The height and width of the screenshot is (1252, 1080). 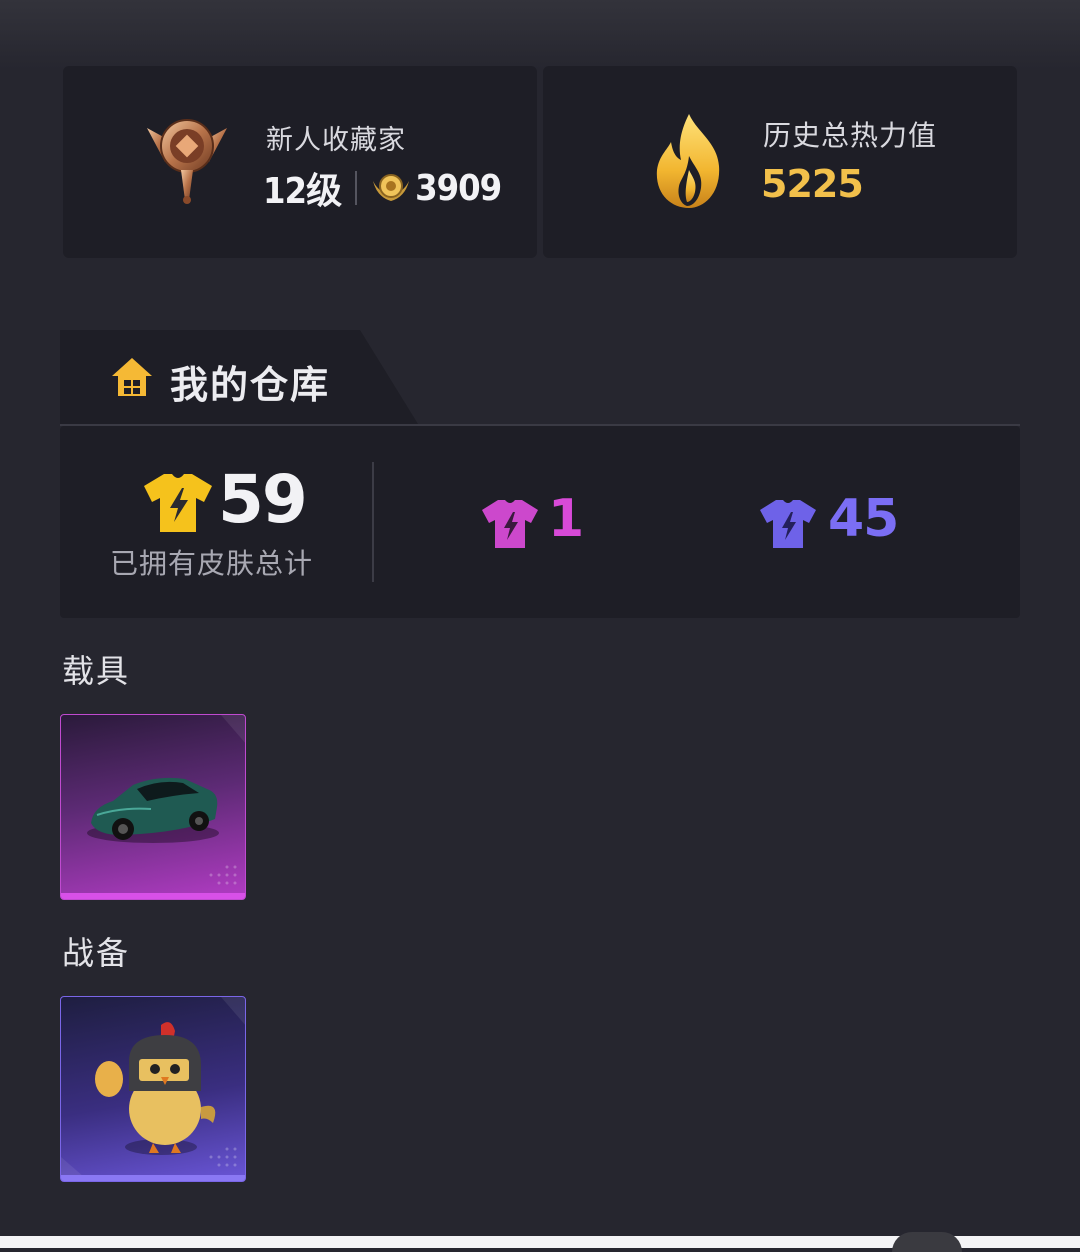 What do you see at coordinates (863, 519) in the screenshot?
I see `blue-skins-count: 45` at bounding box center [863, 519].